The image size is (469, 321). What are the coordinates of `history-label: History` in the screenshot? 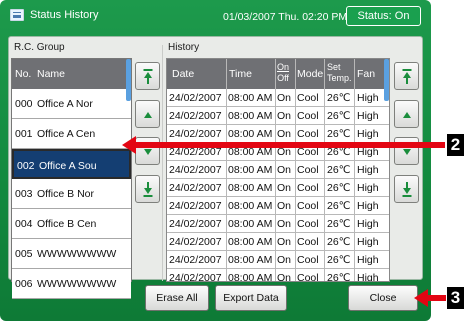 It's located at (184, 47).